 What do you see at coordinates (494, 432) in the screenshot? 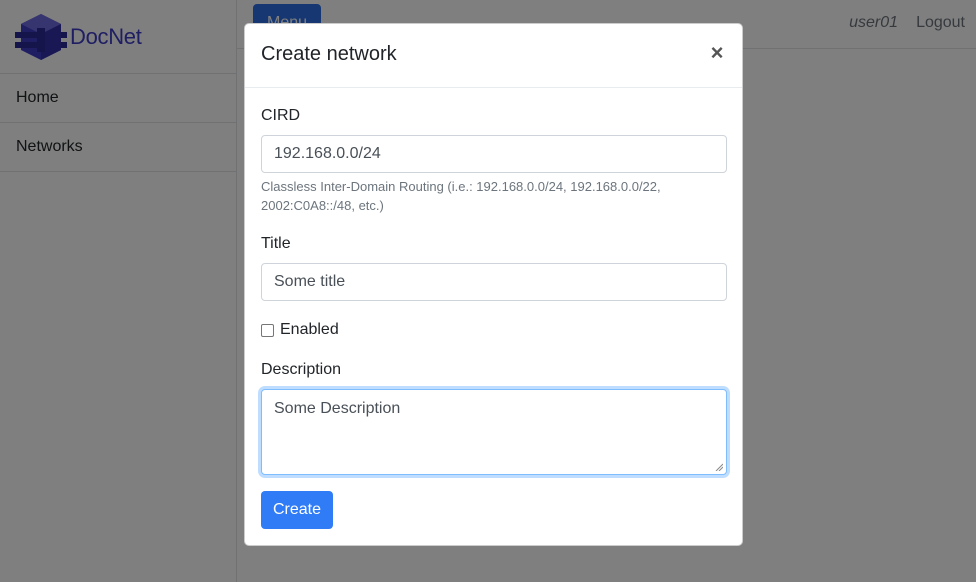
I see `description-textarea: Some Description` at bounding box center [494, 432].